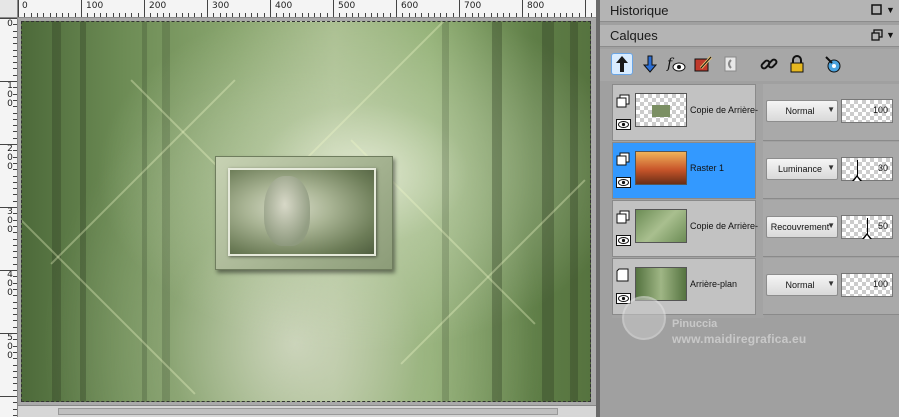 The width and height of the screenshot is (899, 417). What do you see at coordinates (769, 64) in the screenshot?
I see `link-layer-icon` at bounding box center [769, 64].